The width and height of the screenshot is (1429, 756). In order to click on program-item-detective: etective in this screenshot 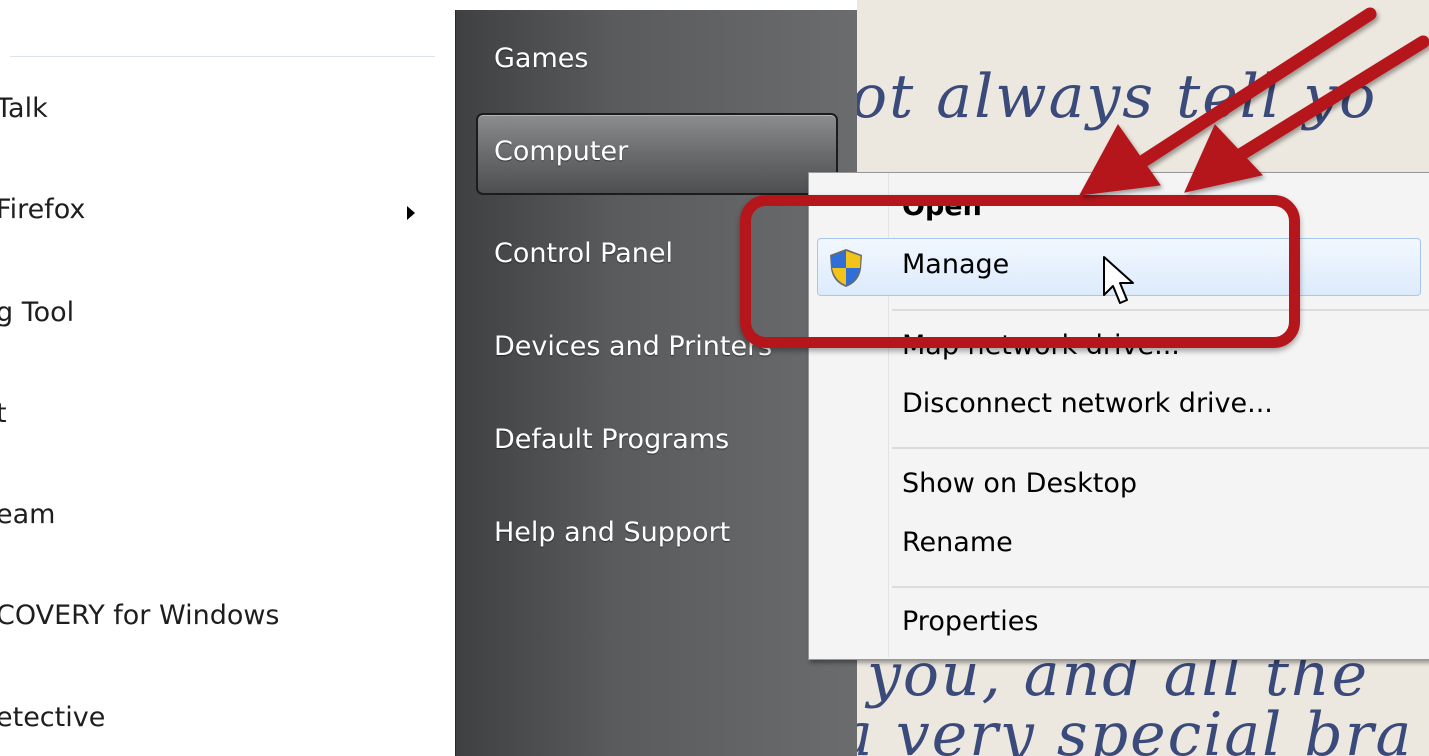, I will do `click(52, 717)`.